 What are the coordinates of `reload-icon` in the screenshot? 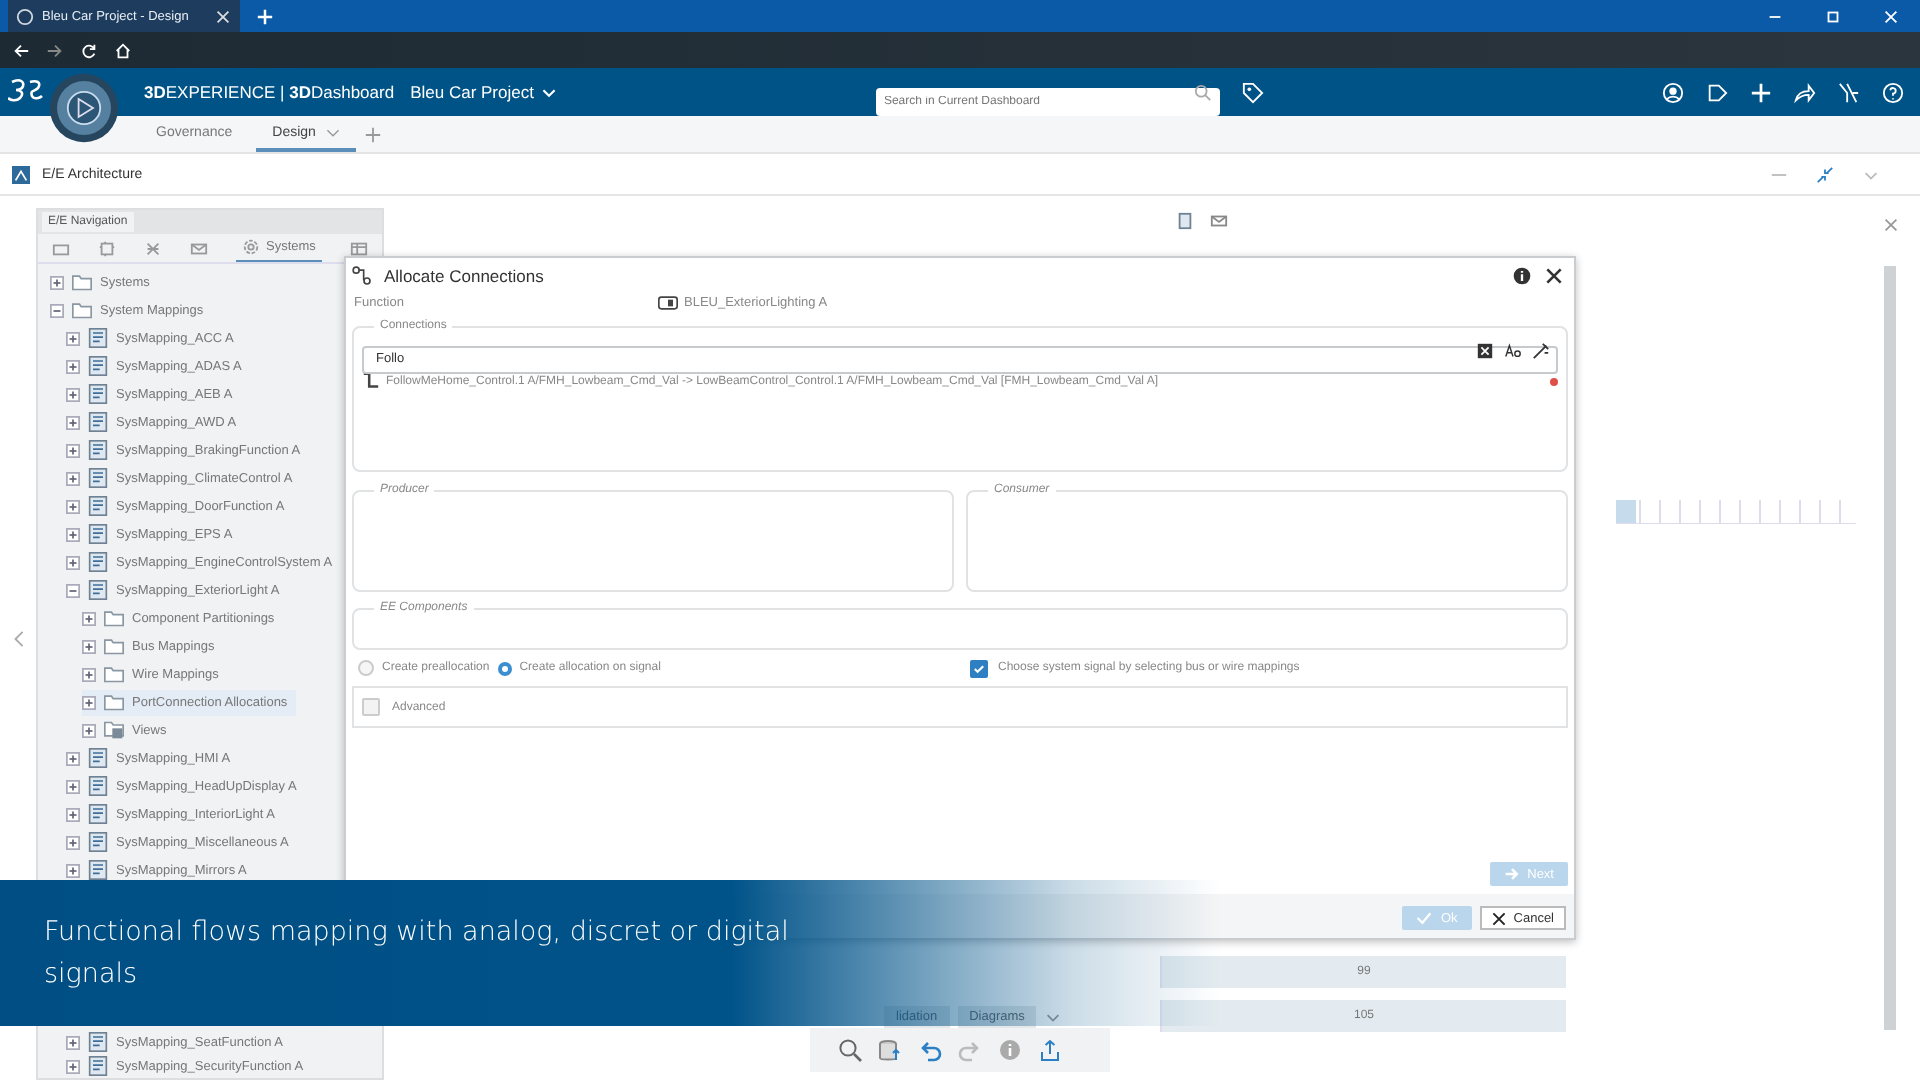 It's located at (89, 50).